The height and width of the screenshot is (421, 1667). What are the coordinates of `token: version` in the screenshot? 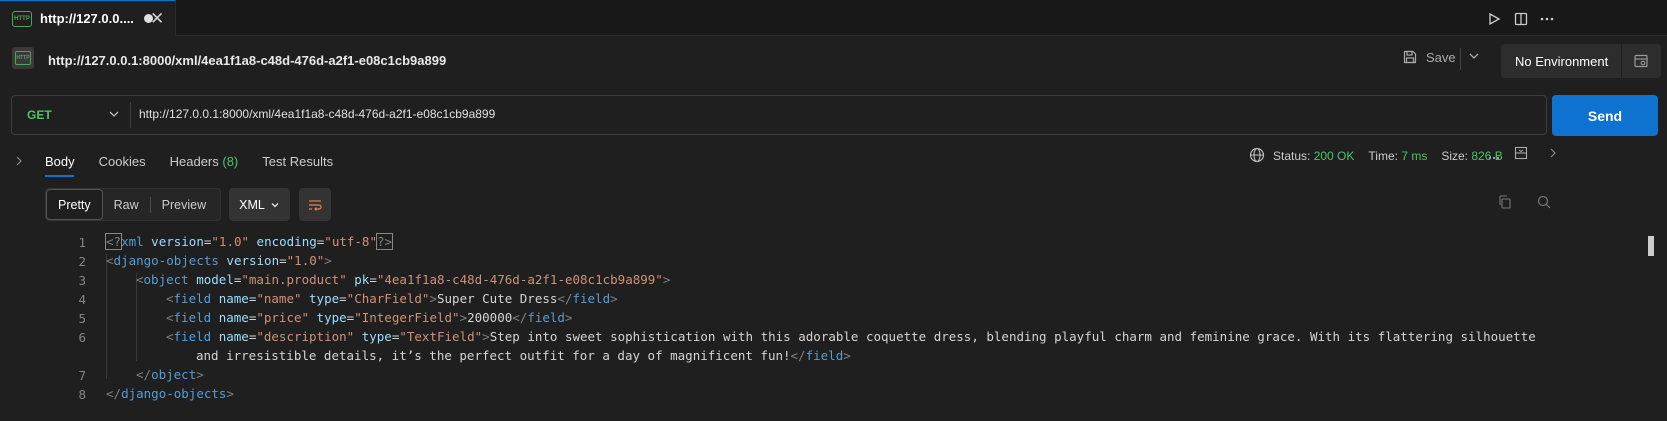 It's located at (173, 241).